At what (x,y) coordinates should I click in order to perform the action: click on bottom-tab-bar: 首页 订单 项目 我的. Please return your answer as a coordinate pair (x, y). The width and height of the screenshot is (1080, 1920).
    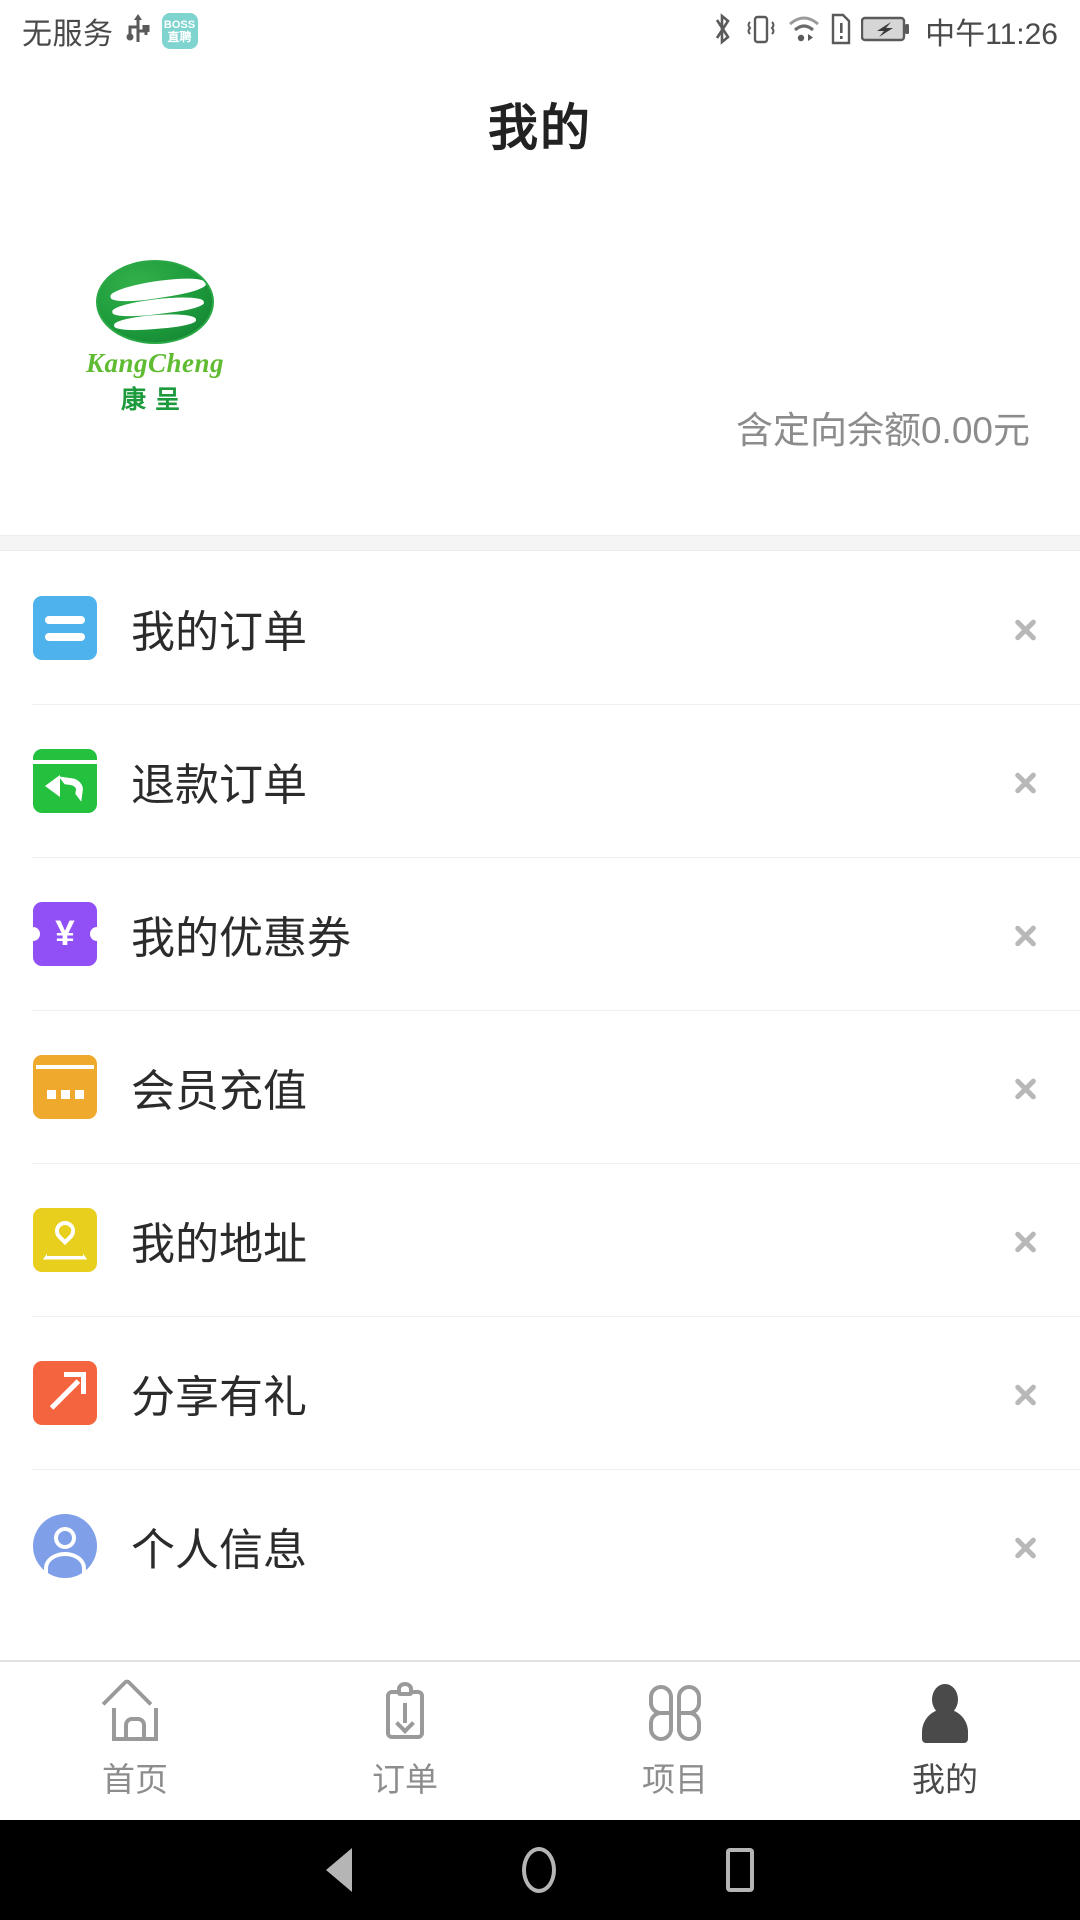
    Looking at the image, I should click on (540, 1740).